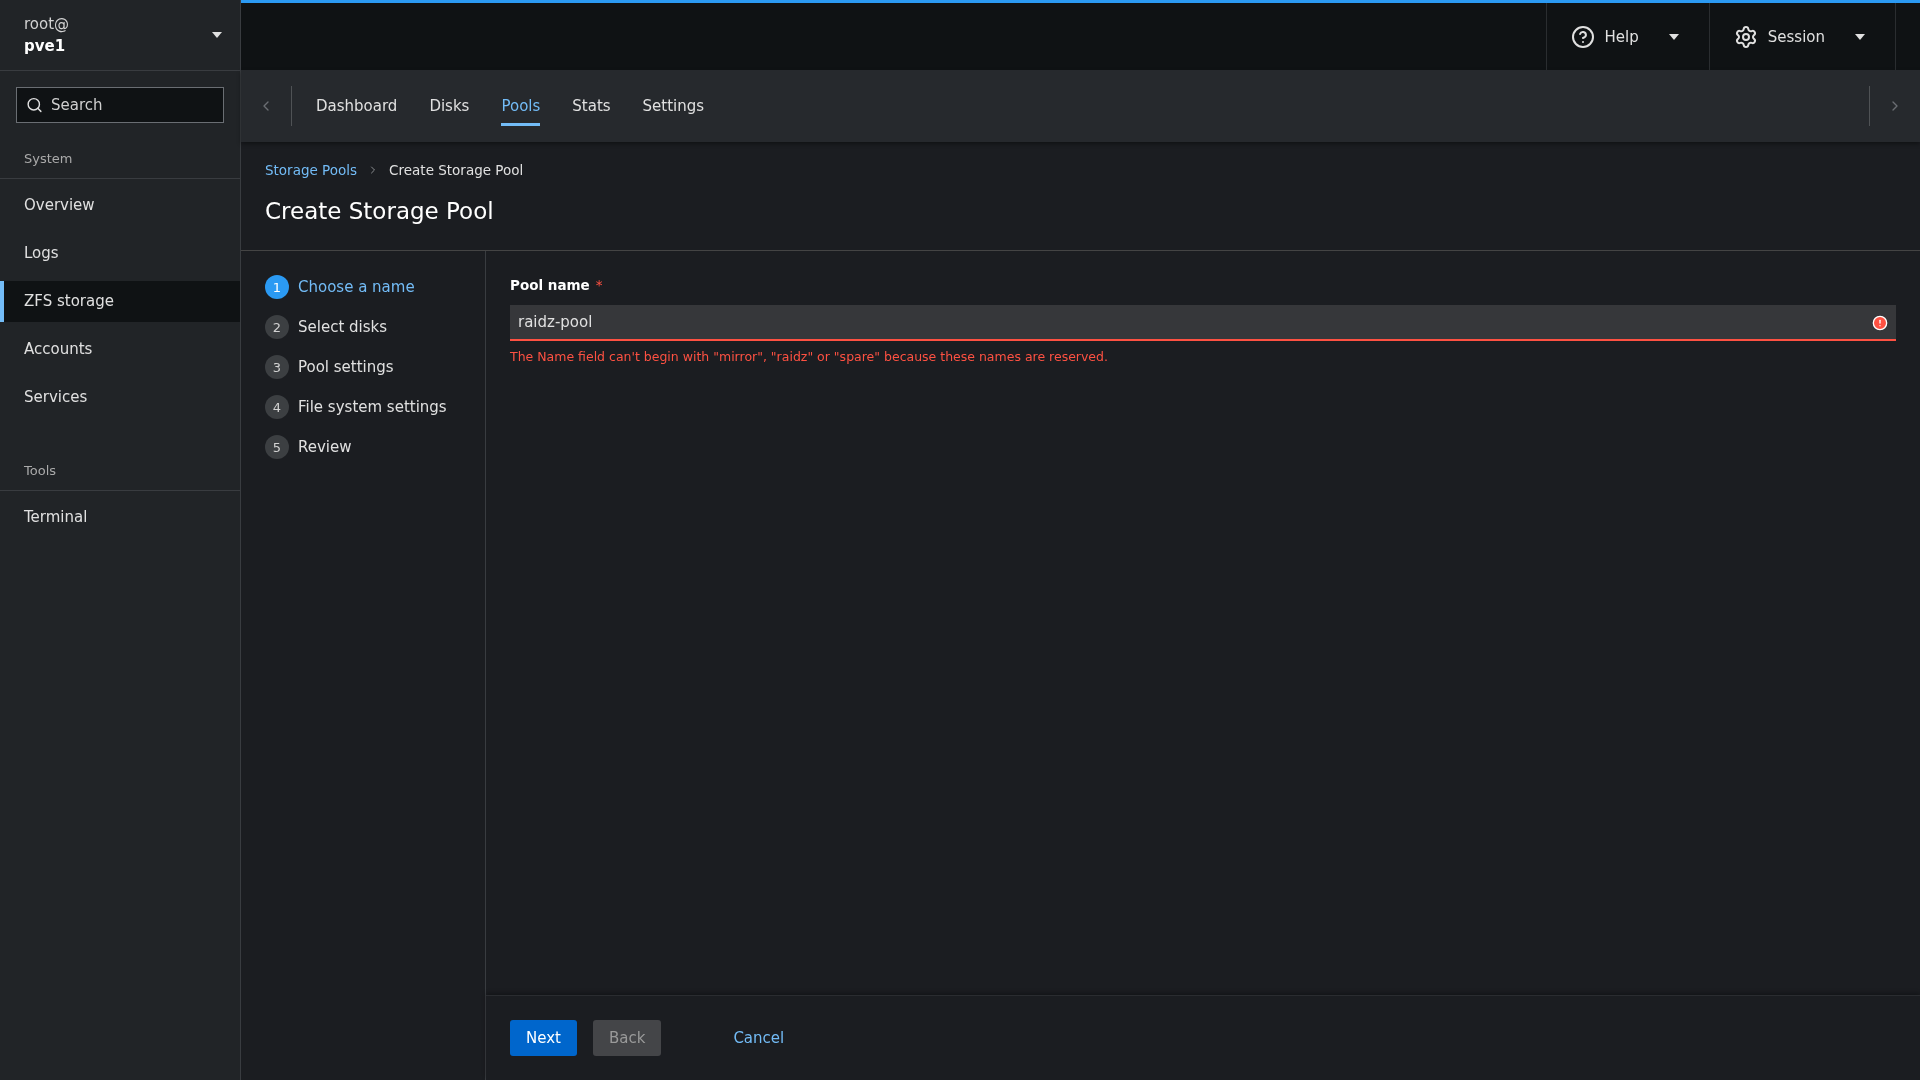 Image resolution: width=1920 pixels, height=1080 pixels. What do you see at coordinates (673, 106) in the screenshot?
I see `tab: Settings` at bounding box center [673, 106].